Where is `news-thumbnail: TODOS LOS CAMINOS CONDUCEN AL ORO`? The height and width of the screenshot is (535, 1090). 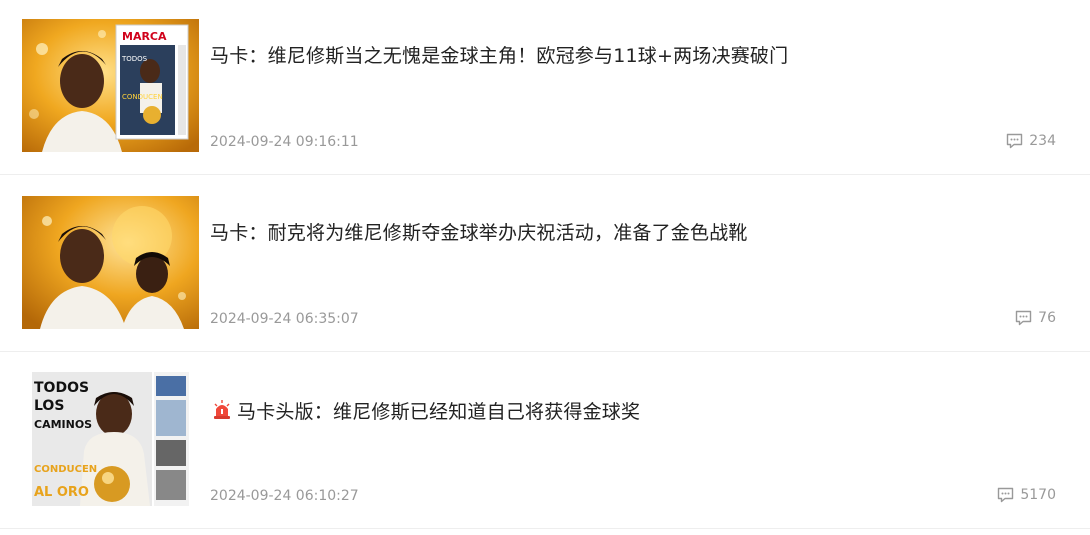 news-thumbnail: TODOS LOS CAMINOS CONDUCEN AL ORO is located at coordinates (110, 439).